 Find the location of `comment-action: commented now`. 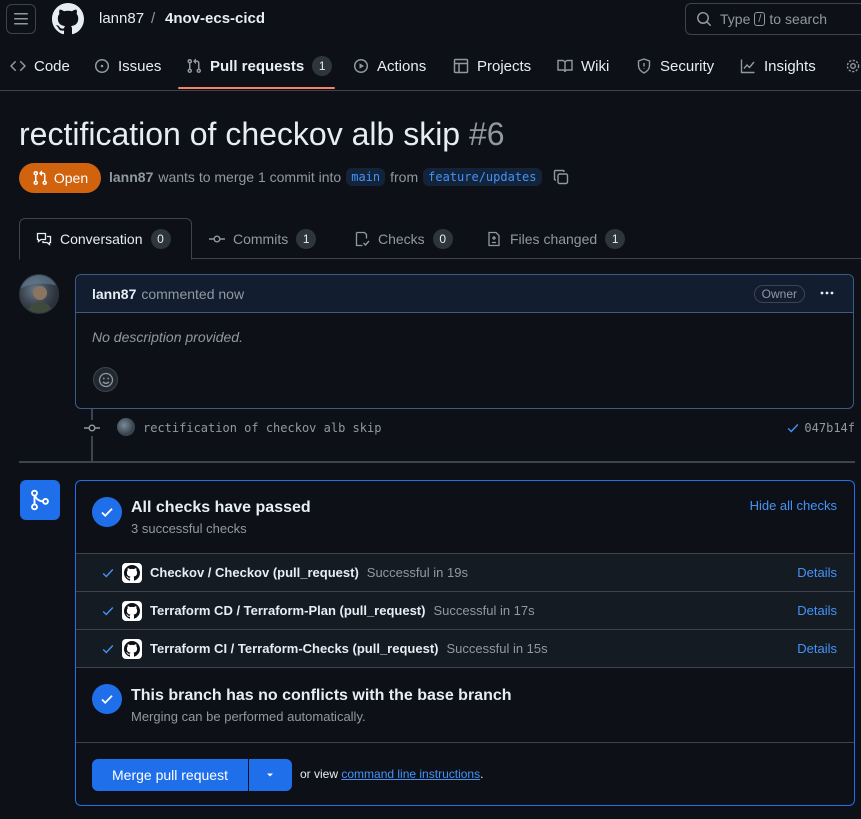

comment-action: commented now is located at coordinates (192, 294).